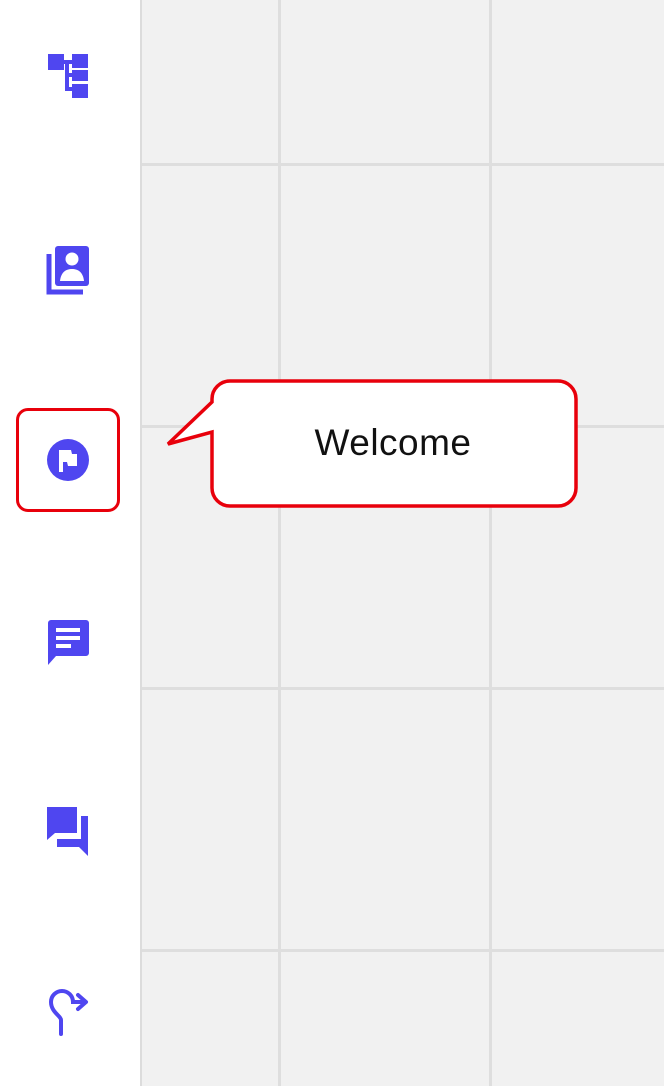  I want to click on welcome-callout: Welcome, so click(370, 445).